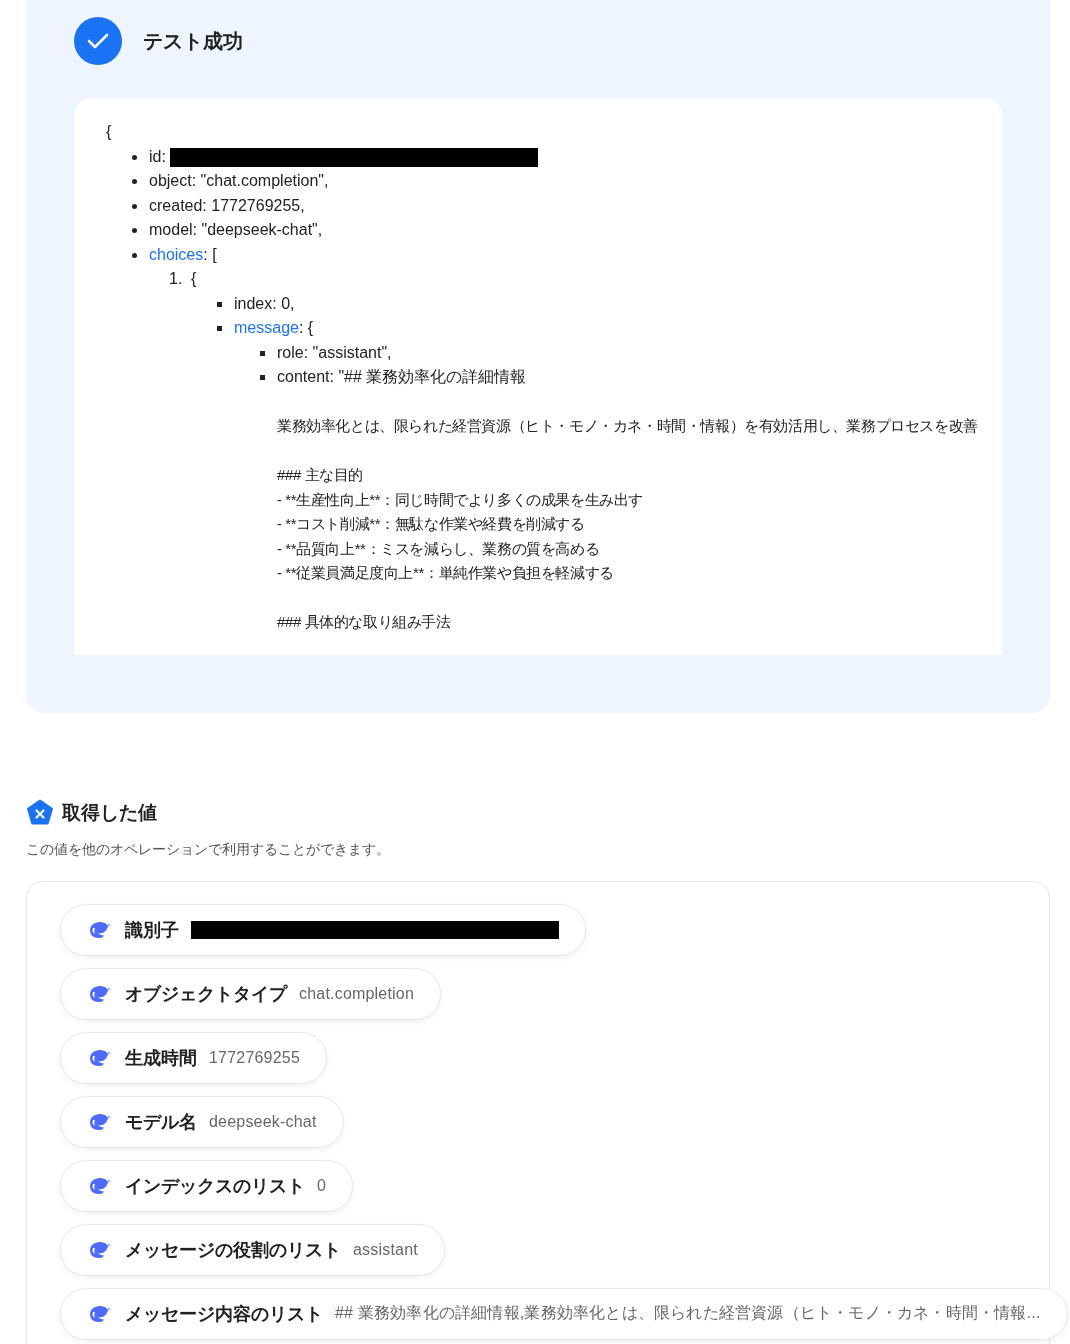  I want to click on value-label: 識別子, so click(152, 930).